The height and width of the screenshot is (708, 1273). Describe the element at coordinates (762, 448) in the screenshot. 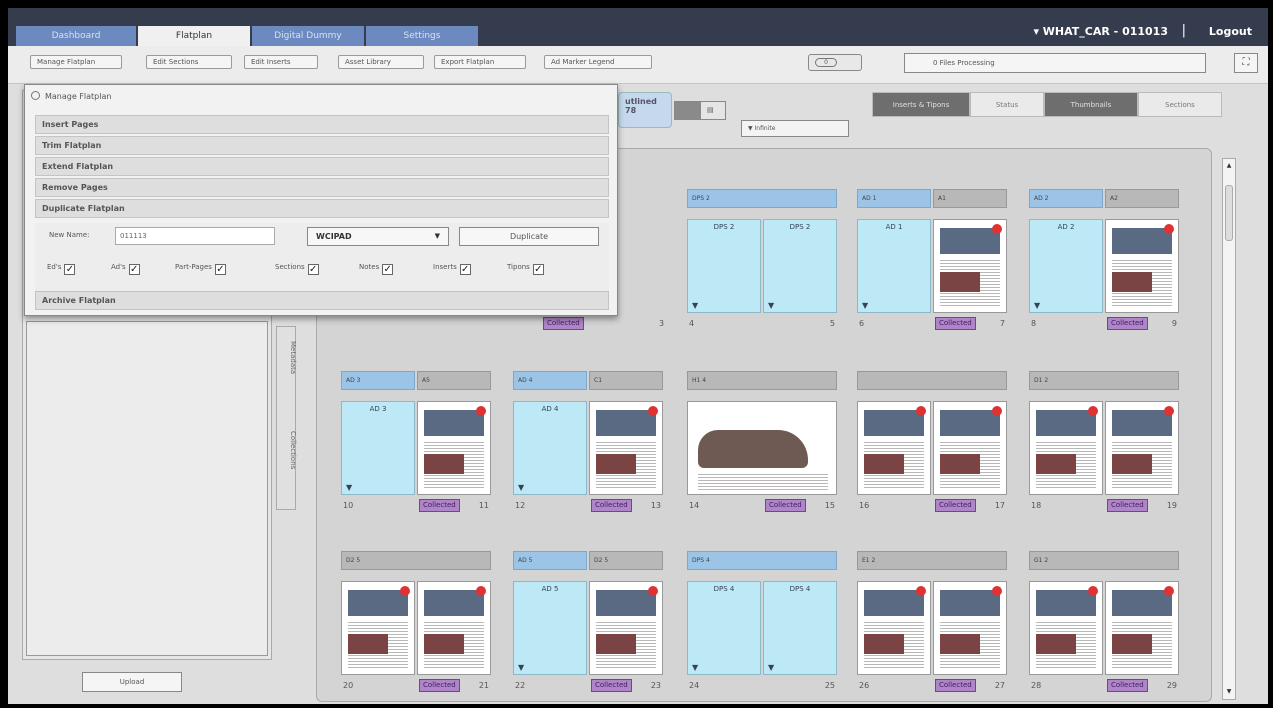

I see `spread-thumbnail` at that location.